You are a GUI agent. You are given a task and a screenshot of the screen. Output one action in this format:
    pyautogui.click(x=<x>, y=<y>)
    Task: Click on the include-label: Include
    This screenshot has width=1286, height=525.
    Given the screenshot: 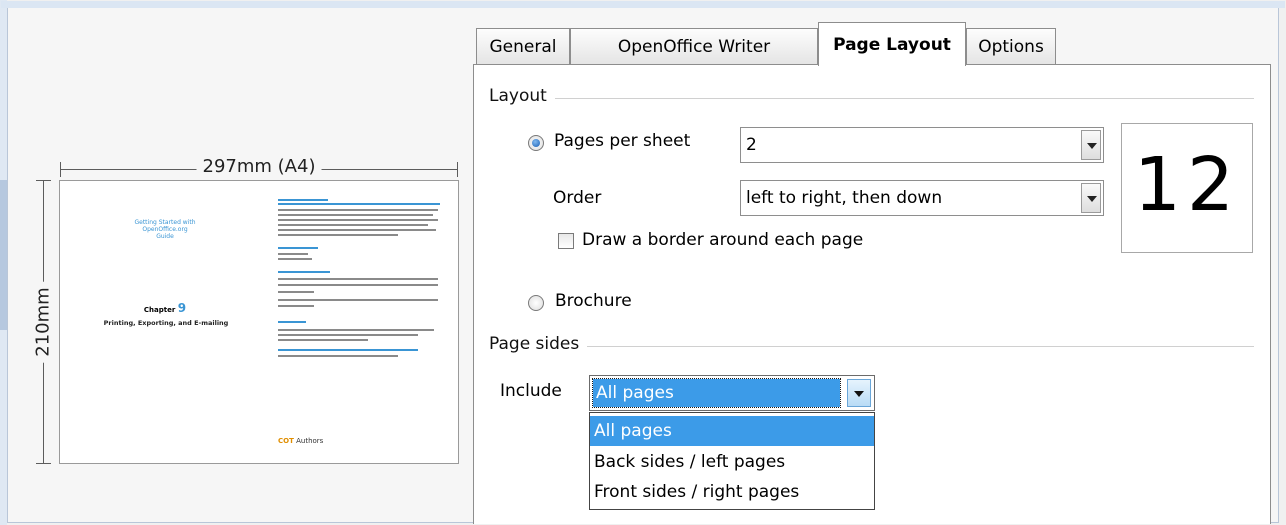 What is the action you would take?
    pyautogui.click(x=531, y=391)
    